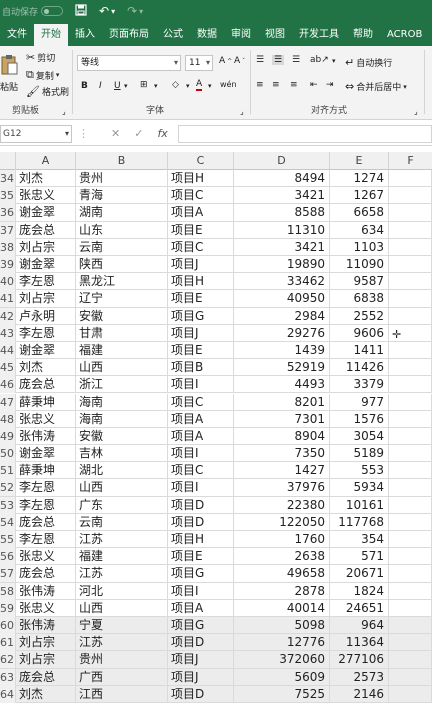 This screenshot has height=715, width=432. I want to click on align-middle-icon: ☰, so click(278, 60).